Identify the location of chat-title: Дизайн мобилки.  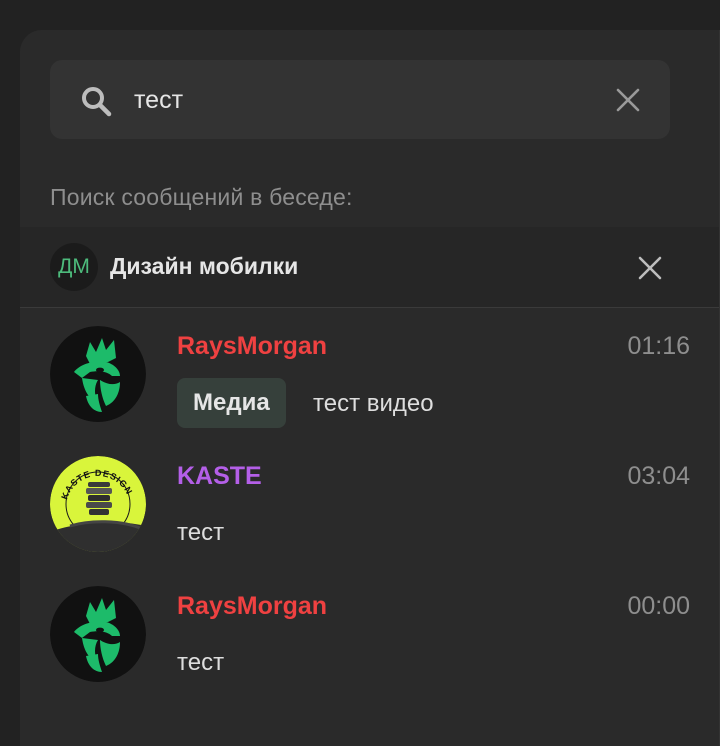
(204, 266).